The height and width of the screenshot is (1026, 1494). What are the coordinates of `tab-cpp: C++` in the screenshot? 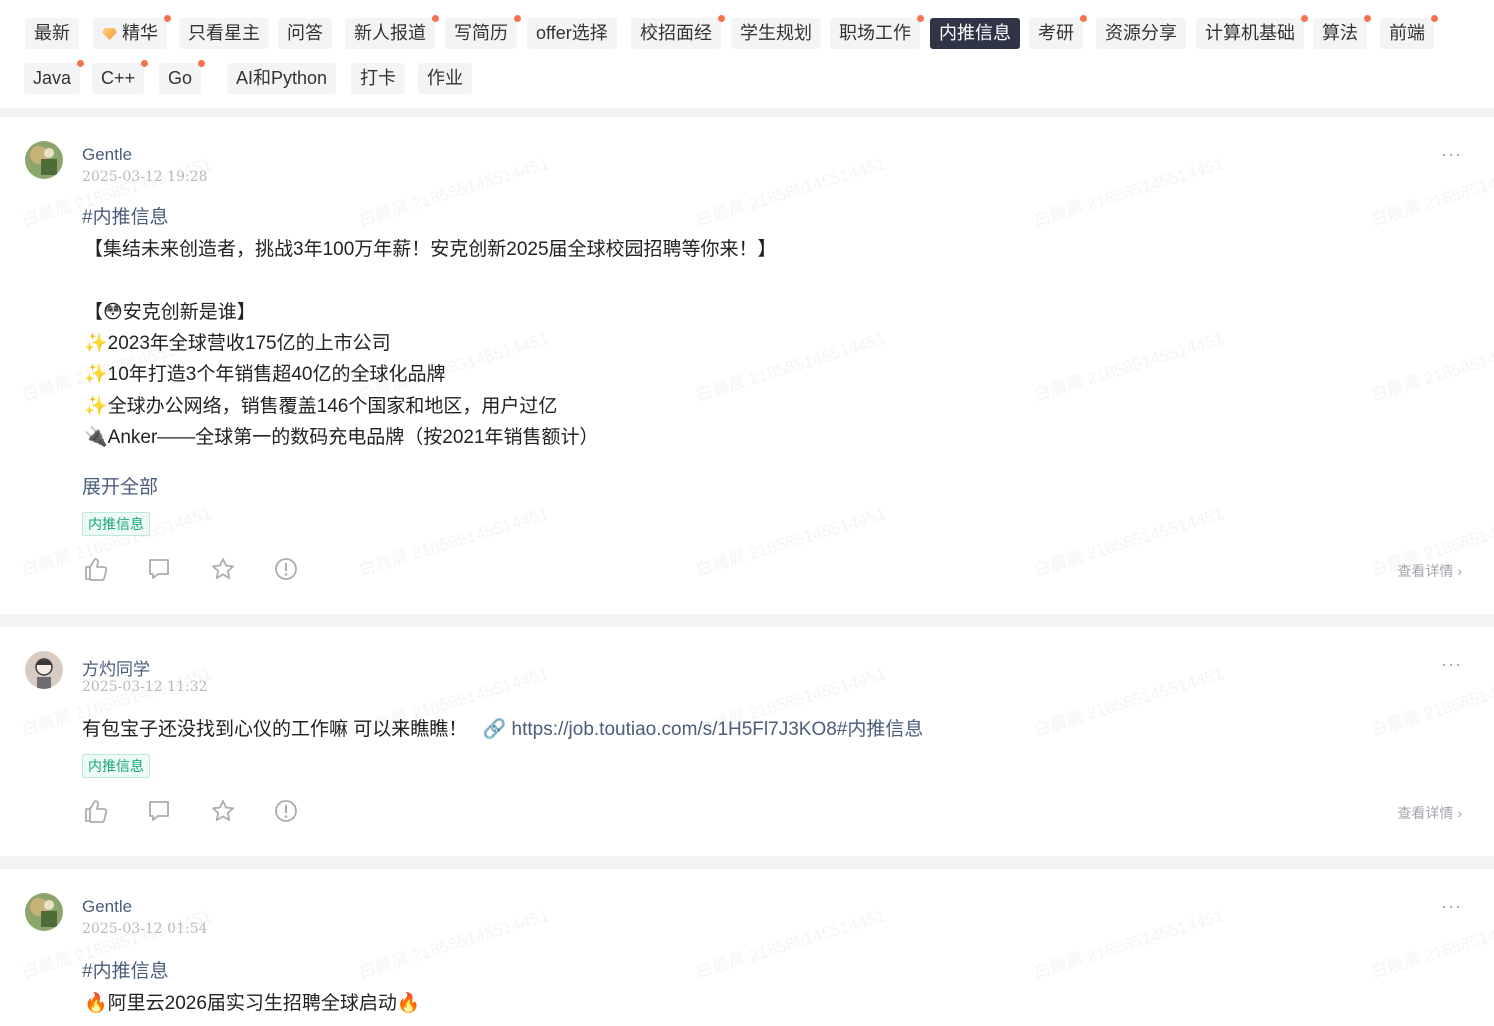 It's located at (120, 77).